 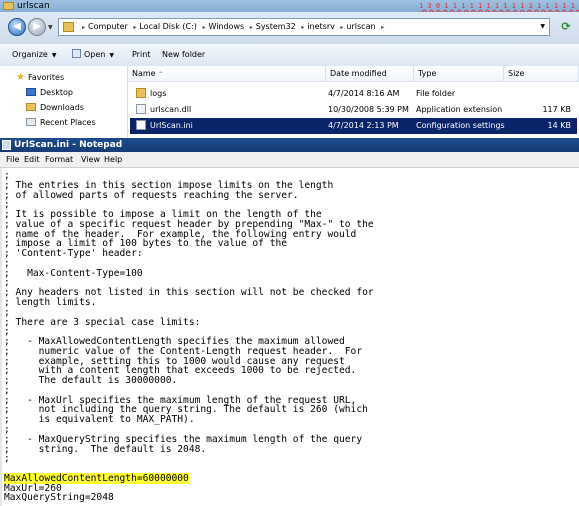 I want to click on notepad-icon, so click(x=6, y=145).